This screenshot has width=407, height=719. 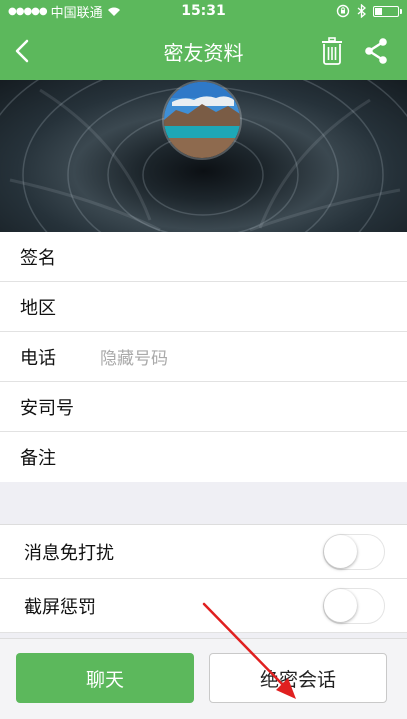 I want to click on bottom-action-bar: 聊天 绝密会话, so click(x=203, y=678).